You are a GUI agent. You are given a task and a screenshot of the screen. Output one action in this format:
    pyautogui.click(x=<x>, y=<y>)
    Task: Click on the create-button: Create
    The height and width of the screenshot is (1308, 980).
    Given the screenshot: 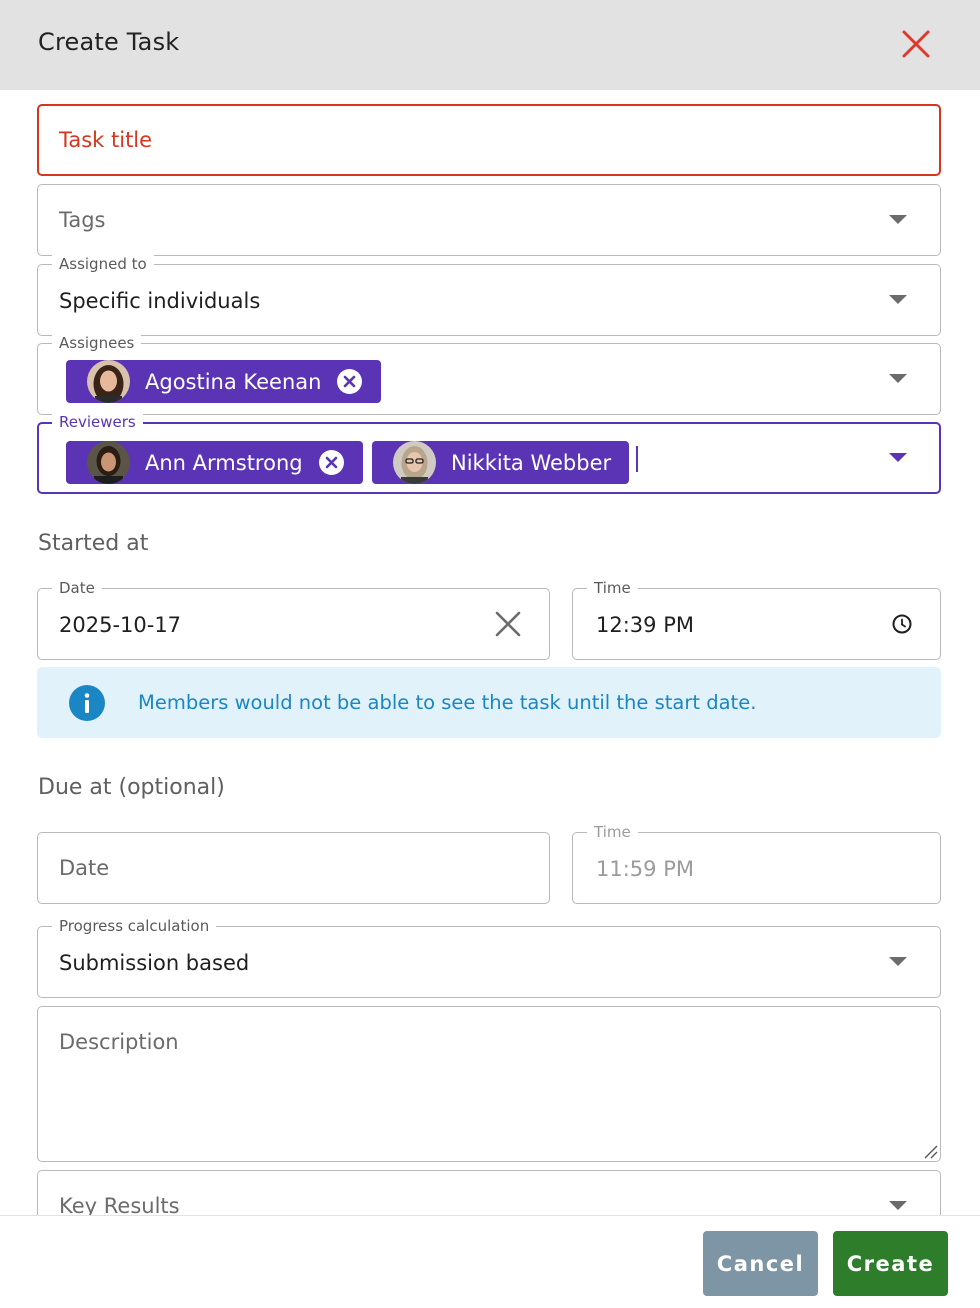 What is the action you would take?
    pyautogui.click(x=890, y=1263)
    